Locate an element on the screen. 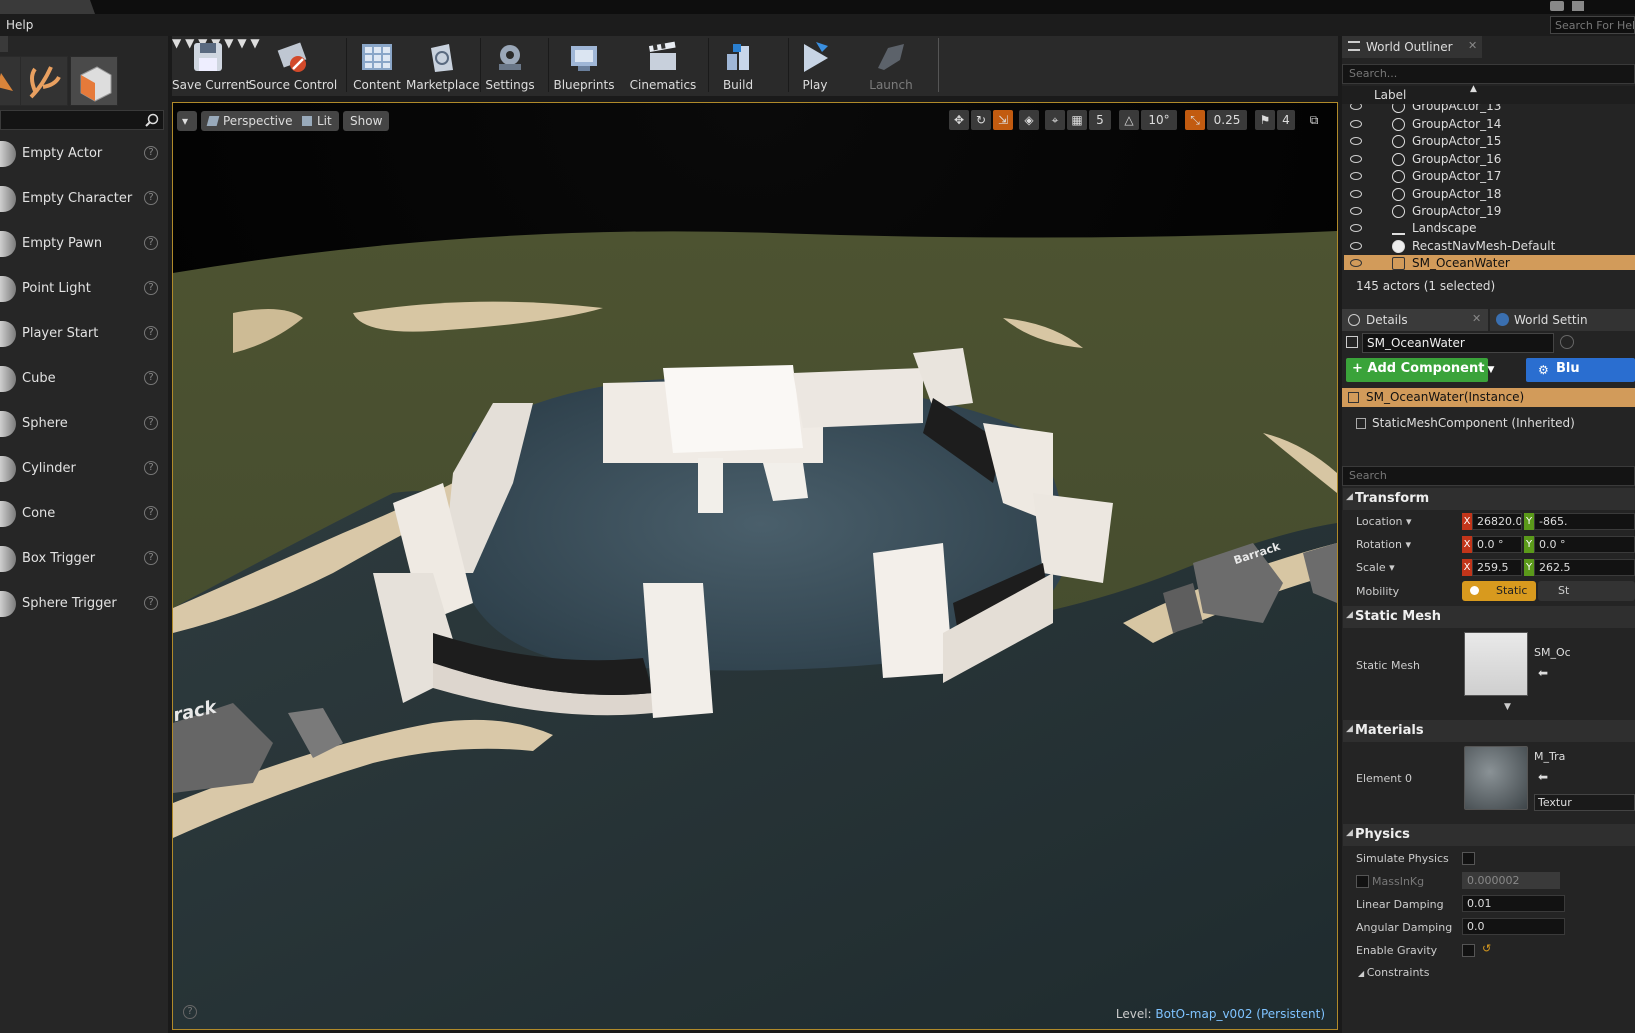  maximize-icon: ⧉ is located at coordinates (1314, 120).